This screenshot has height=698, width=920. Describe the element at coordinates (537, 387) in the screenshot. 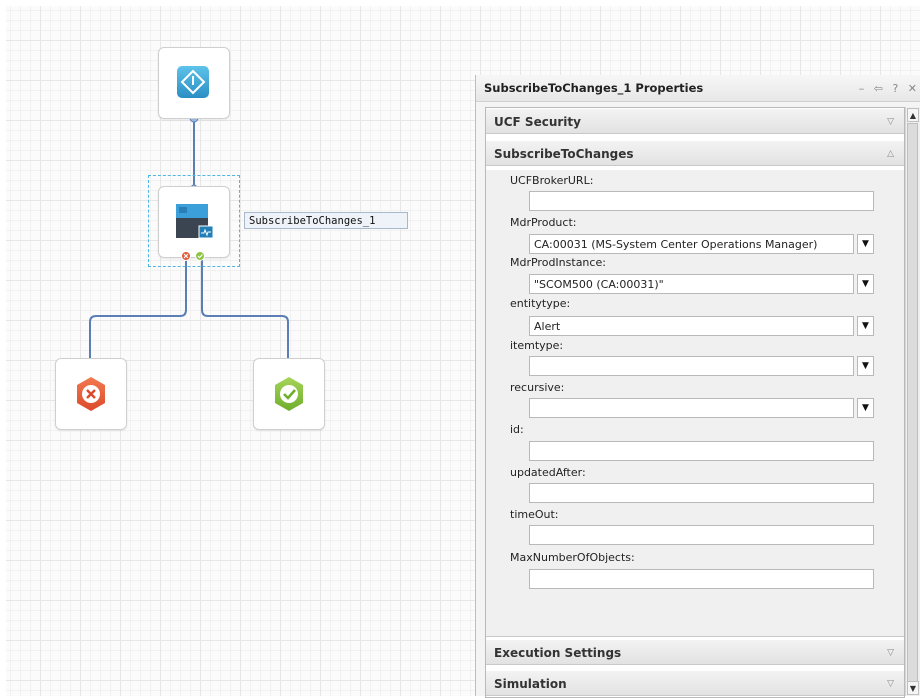

I see `recursive-label: recursive:` at that location.